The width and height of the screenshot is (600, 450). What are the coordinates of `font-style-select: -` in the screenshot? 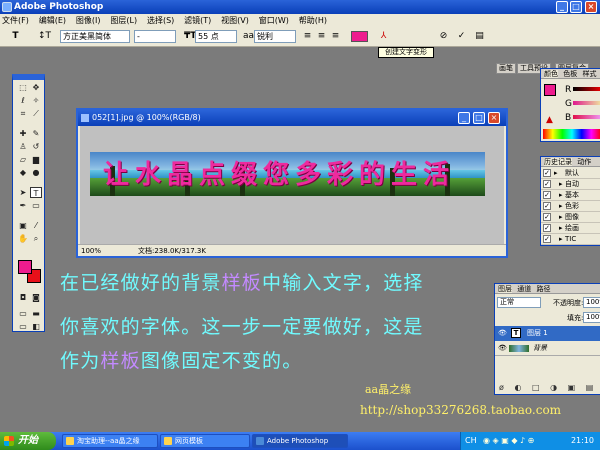 It's located at (155, 36).